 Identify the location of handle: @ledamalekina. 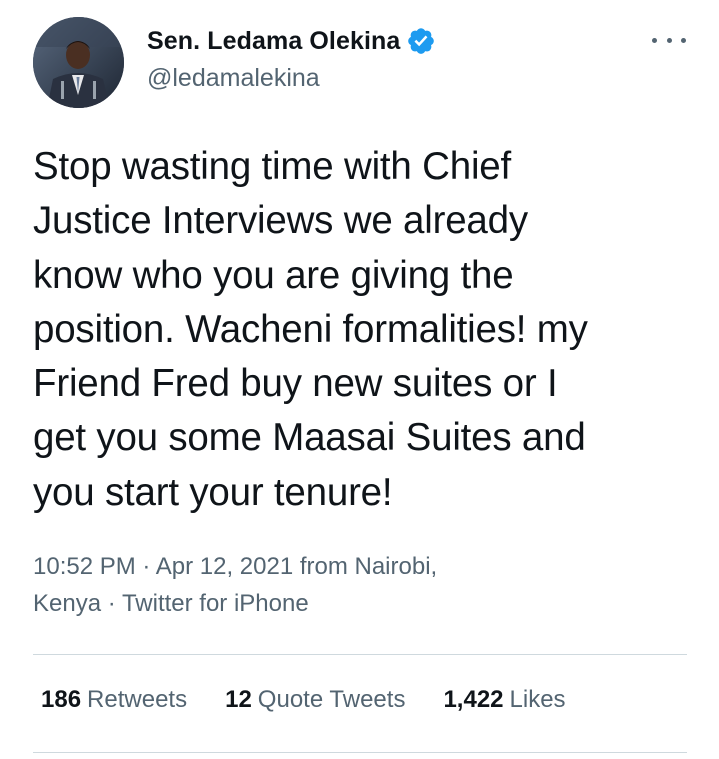
(291, 78).